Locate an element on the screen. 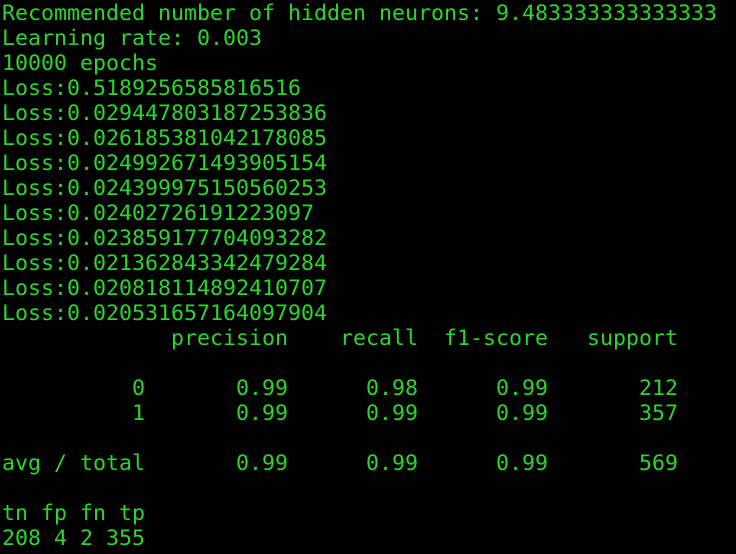  loss-line: Loss:0.029447803187253836 is located at coordinates (165, 113).